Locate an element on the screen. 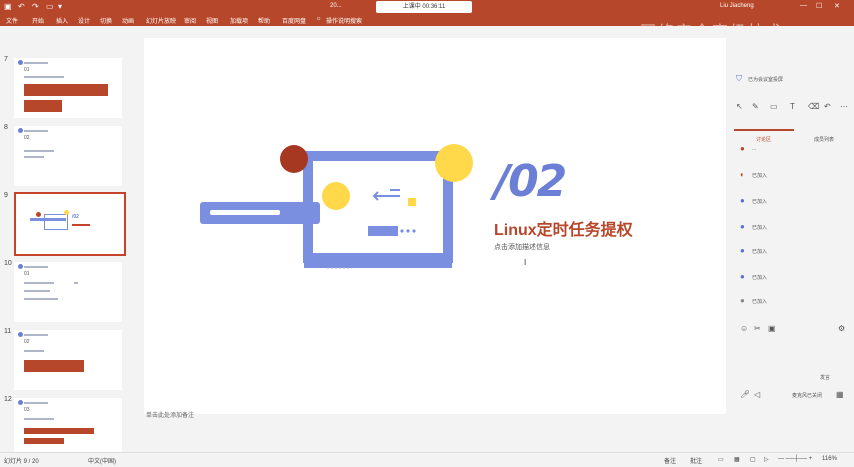  sorter-view-icon: ▦ is located at coordinates (737, 459).